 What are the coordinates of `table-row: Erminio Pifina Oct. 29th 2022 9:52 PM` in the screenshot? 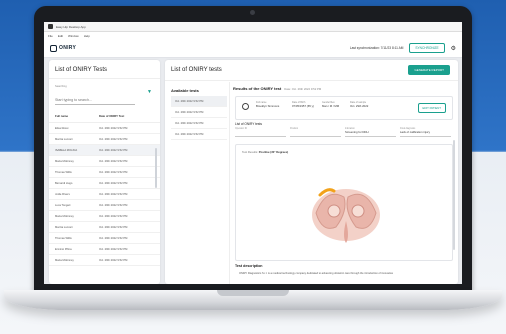 It's located at (104, 249).